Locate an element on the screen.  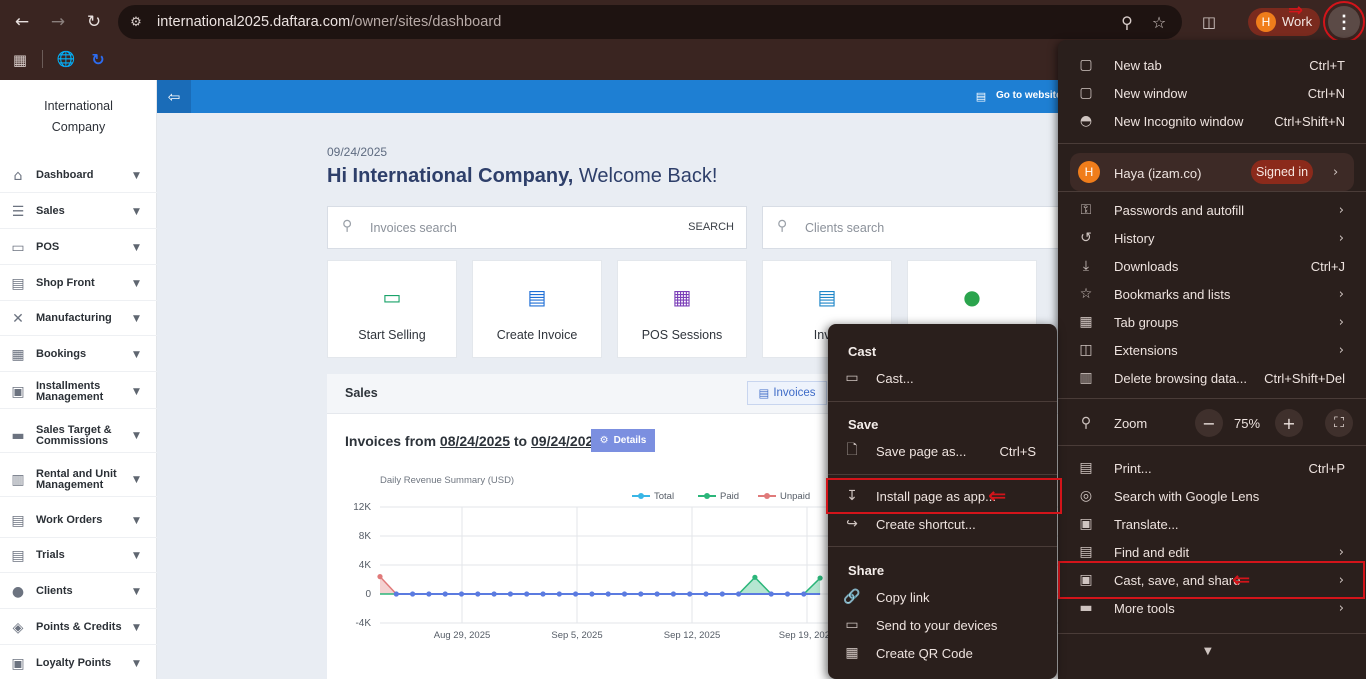
search-button: SEARCH is located at coordinates (711, 227).